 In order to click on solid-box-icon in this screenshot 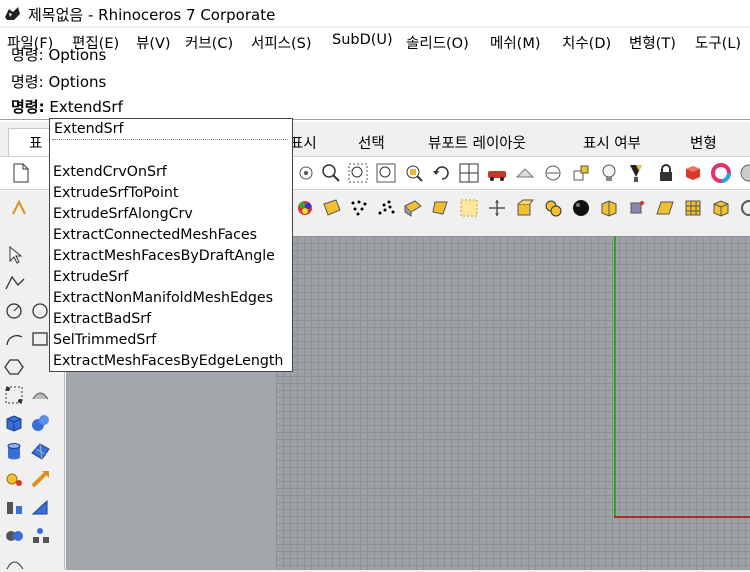, I will do `click(15, 423)`.